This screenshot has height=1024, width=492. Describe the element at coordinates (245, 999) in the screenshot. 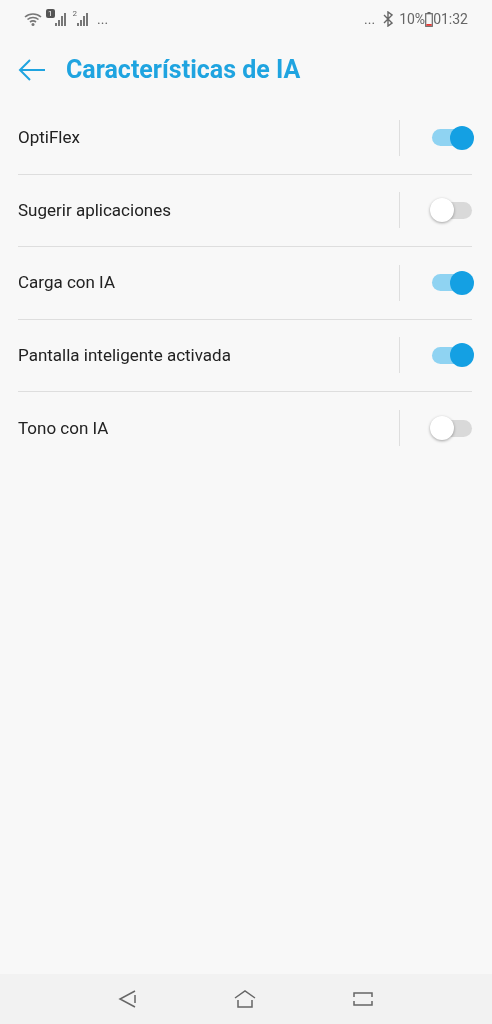

I see `home-icon` at that location.